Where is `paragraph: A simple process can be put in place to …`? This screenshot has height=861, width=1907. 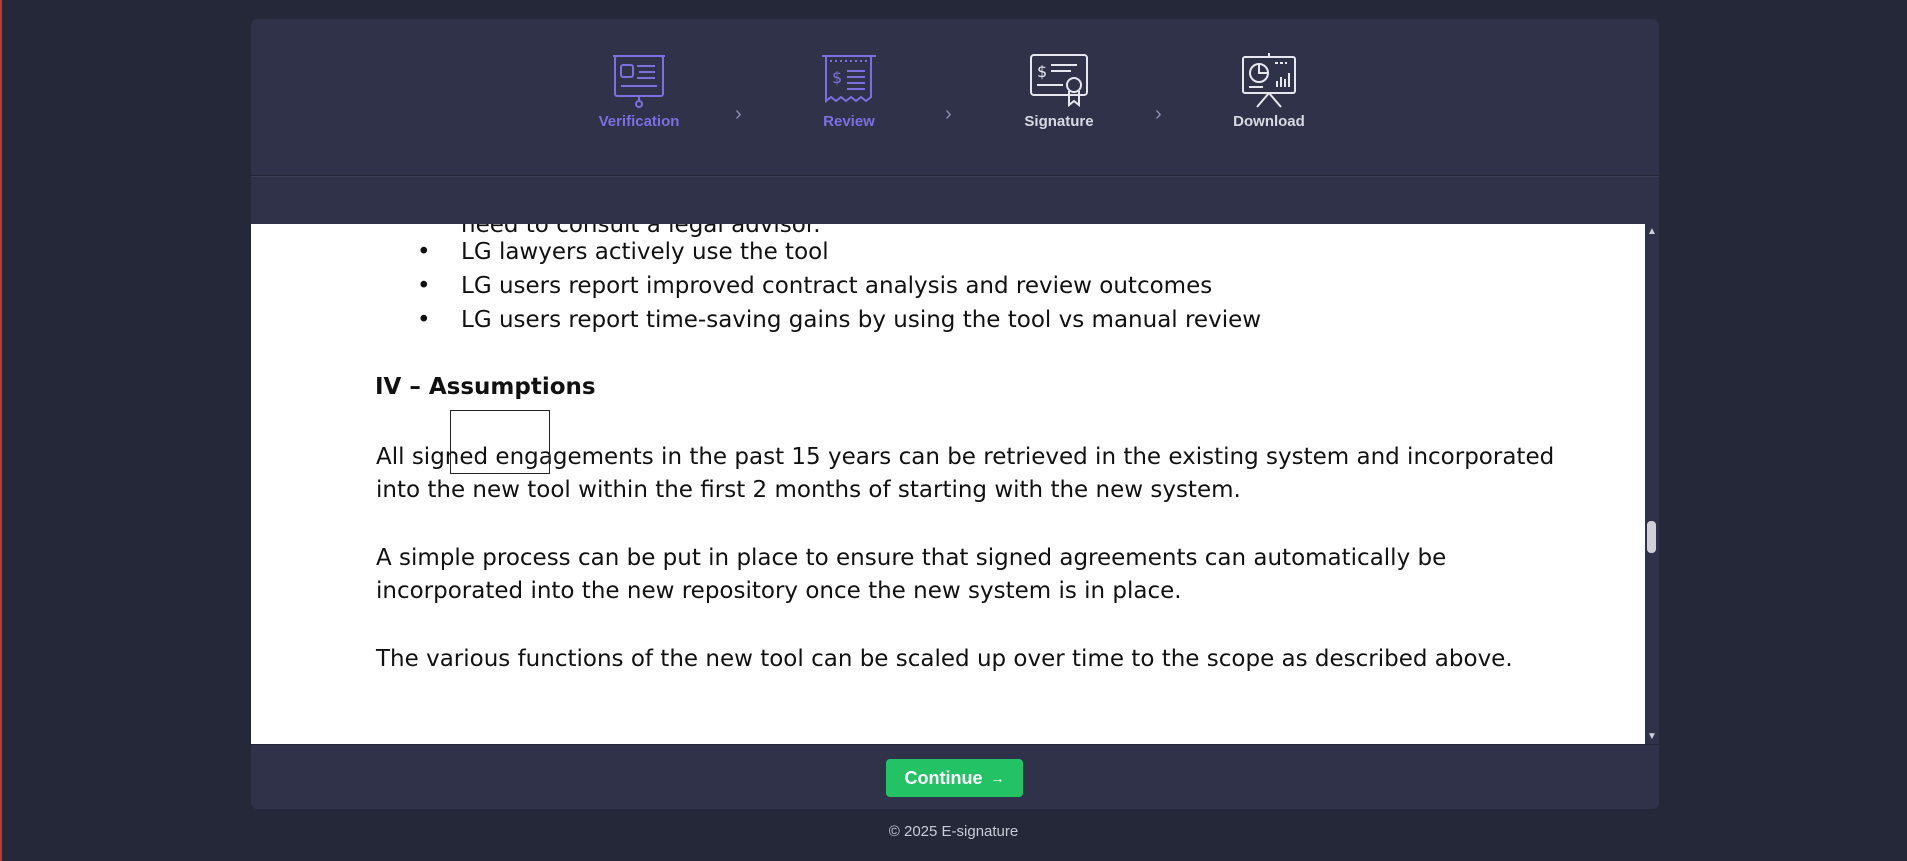
paragraph: A simple process can be put in place to … is located at coordinates (956, 575).